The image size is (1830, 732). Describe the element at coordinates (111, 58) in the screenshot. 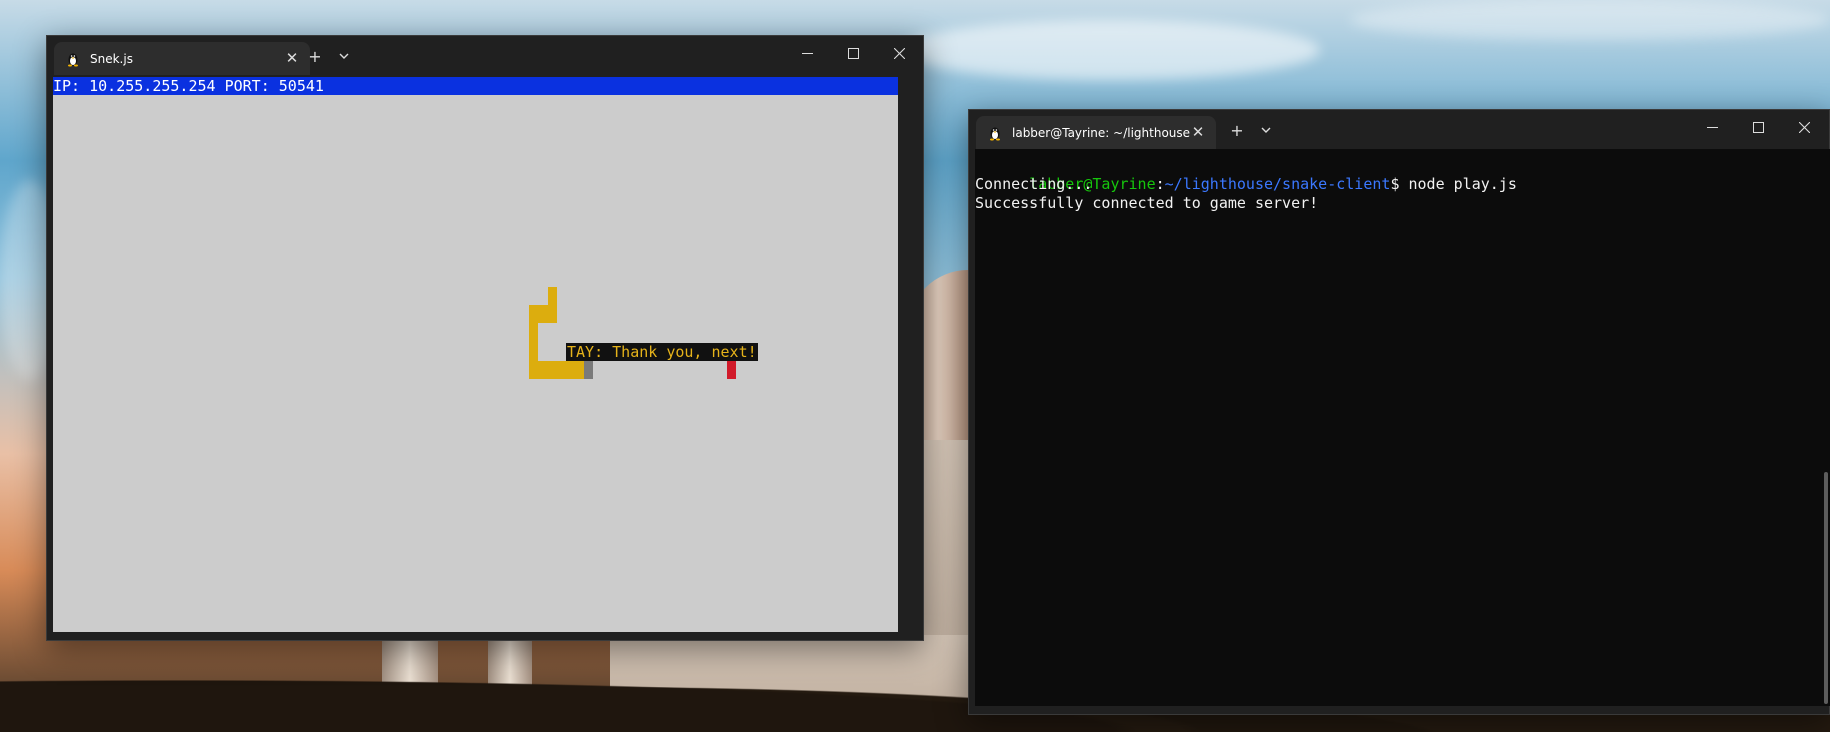

I see `tab-label: Snek.js` at that location.